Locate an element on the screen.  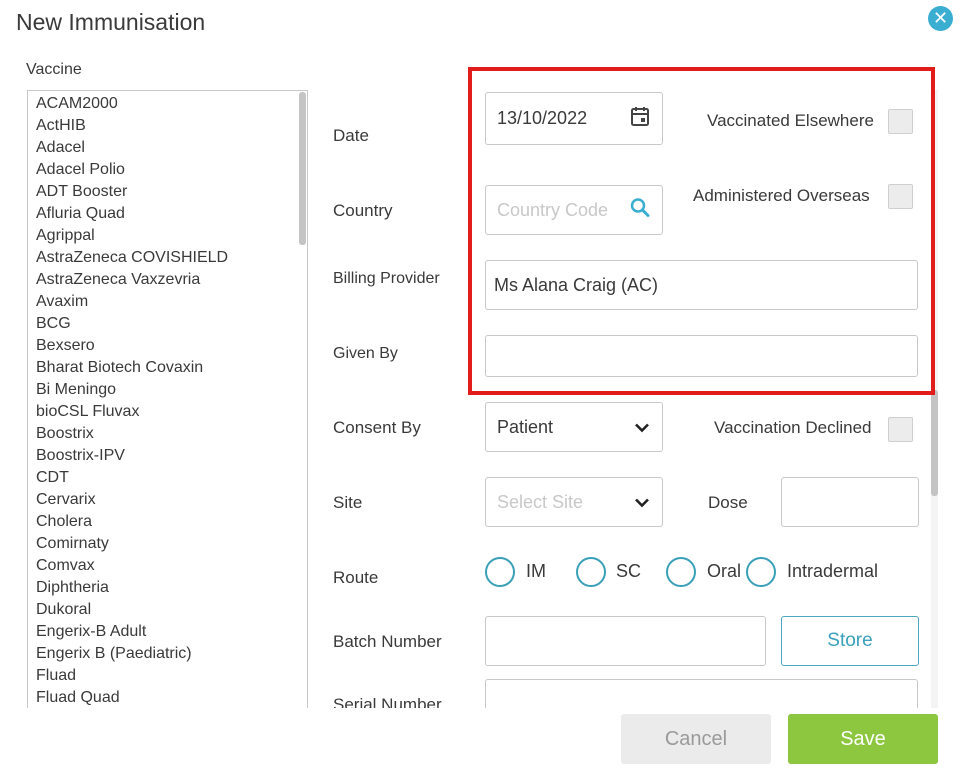
vaccine-list-item: Boostrix-IPV is located at coordinates (171, 456).